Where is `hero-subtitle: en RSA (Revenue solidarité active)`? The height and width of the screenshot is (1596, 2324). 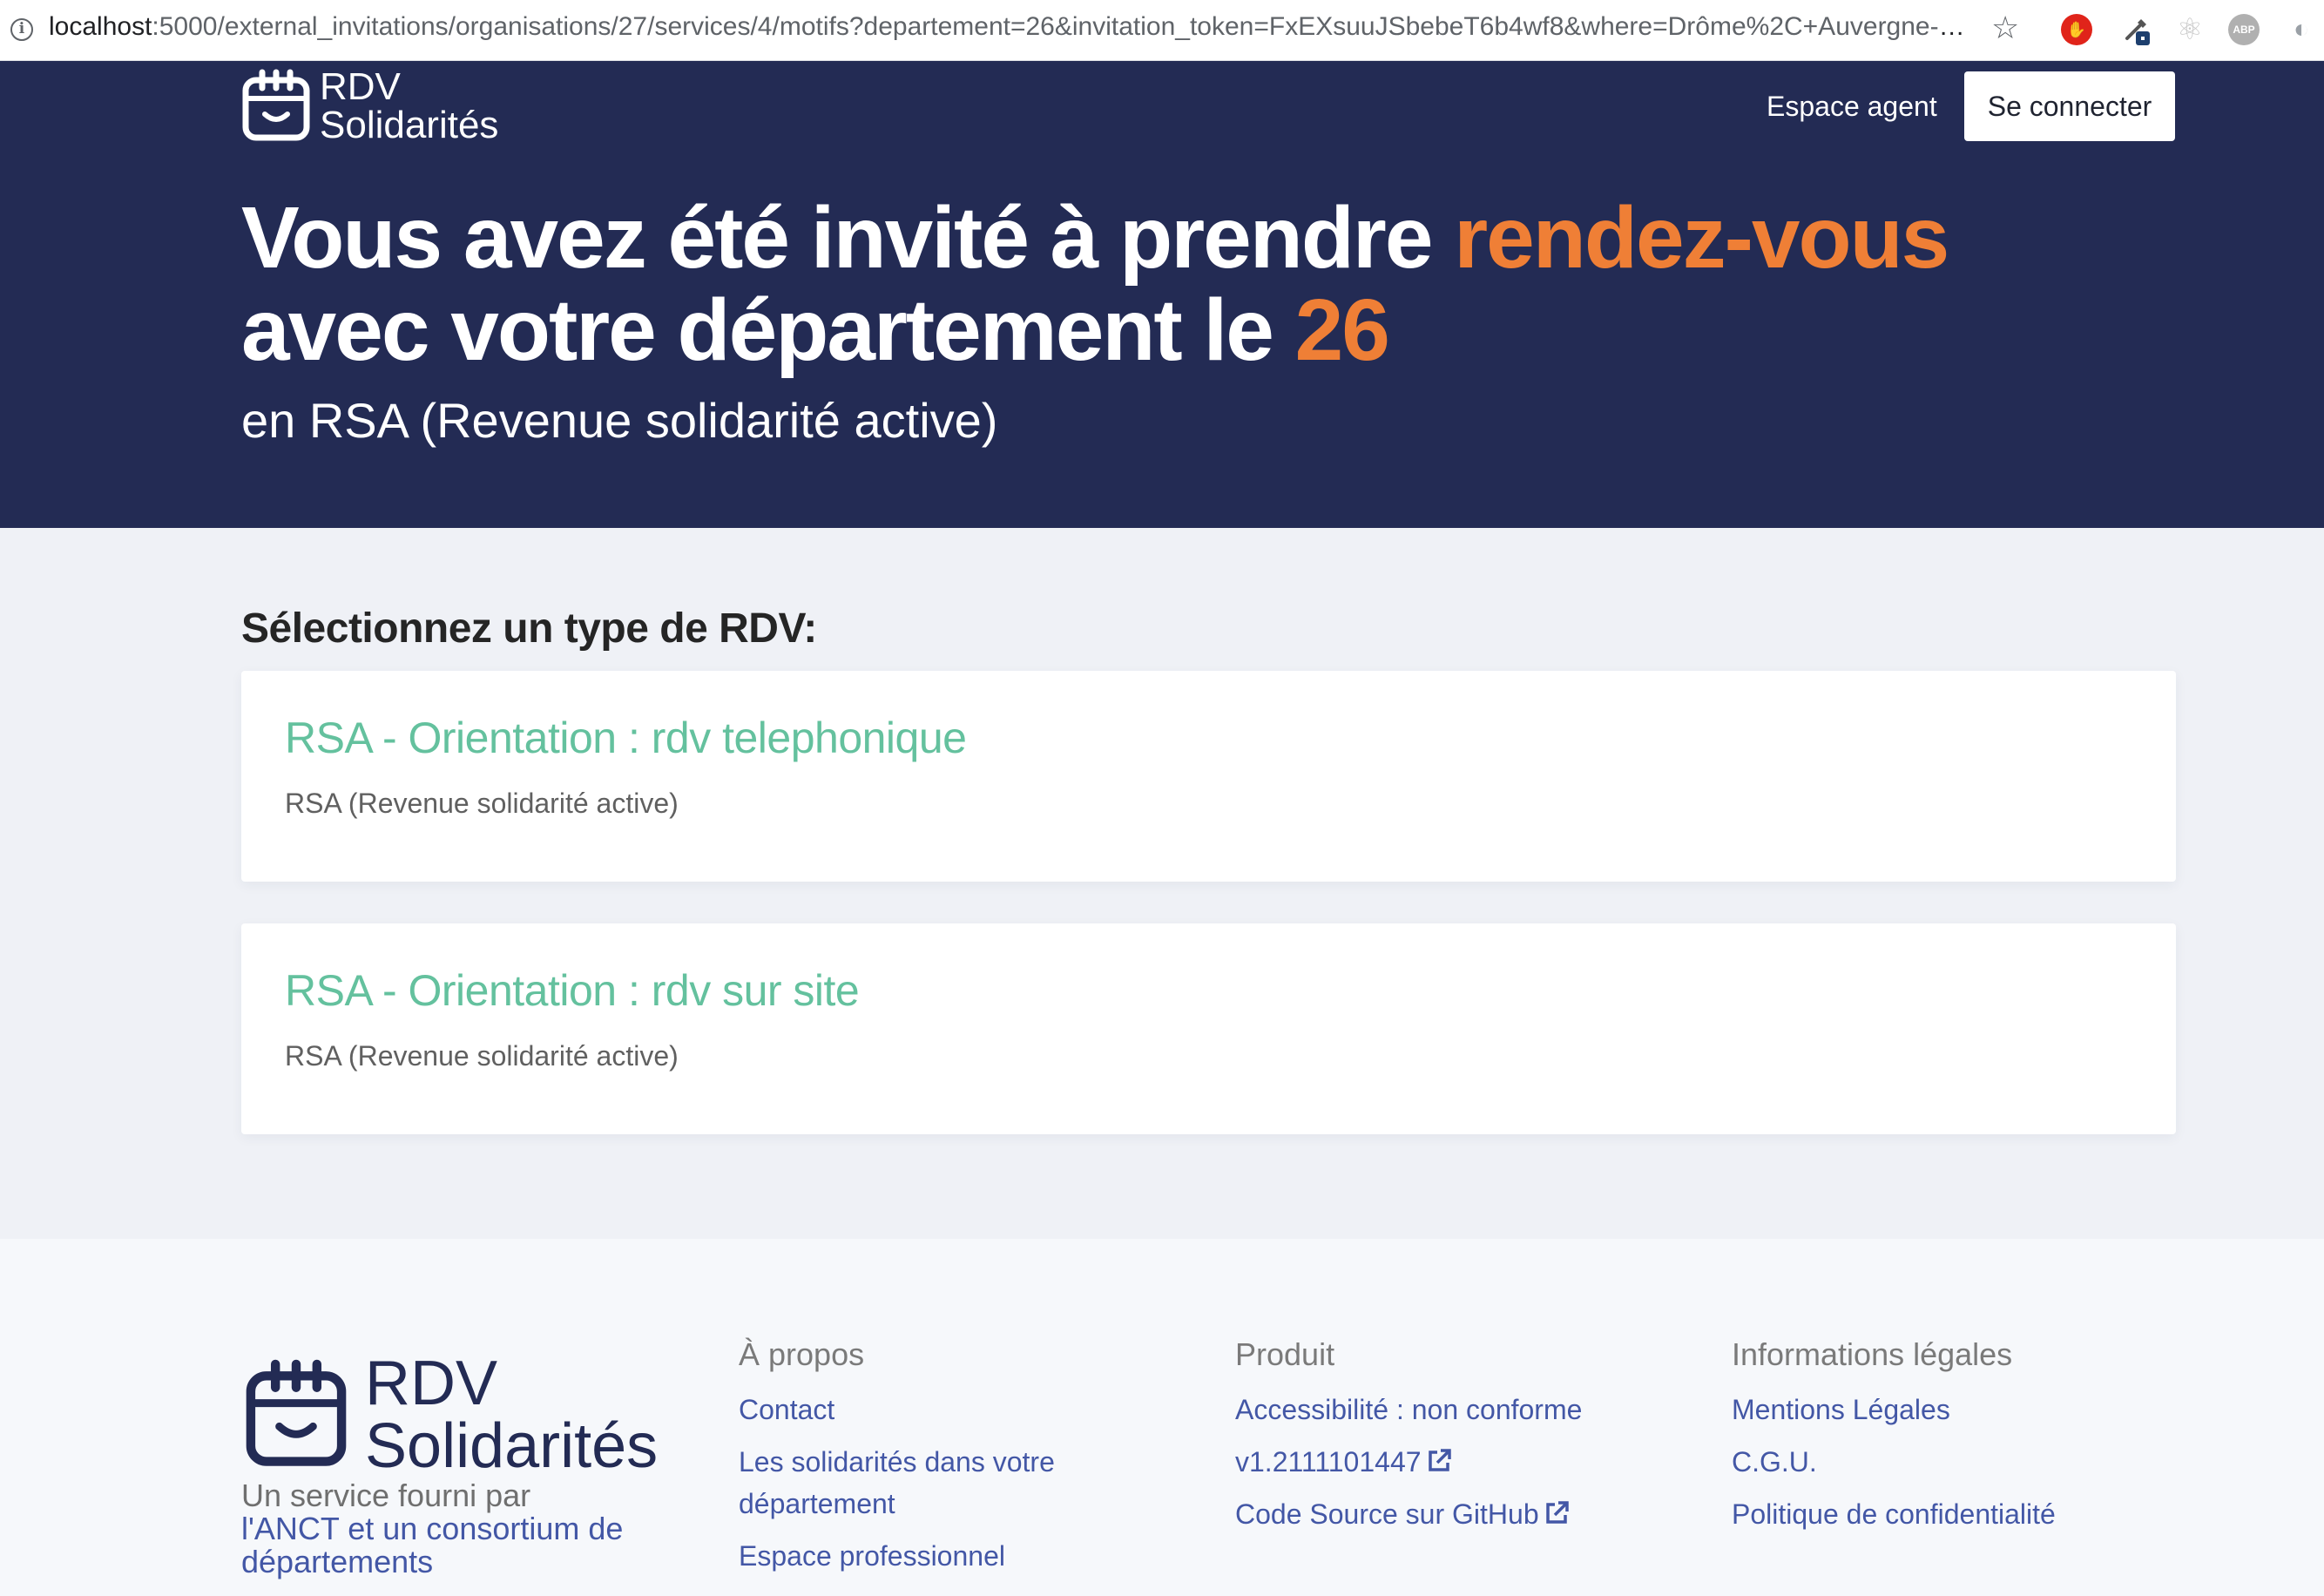 hero-subtitle: en RSA (Revenue solidarité active) is located at coordinates (619, 420).